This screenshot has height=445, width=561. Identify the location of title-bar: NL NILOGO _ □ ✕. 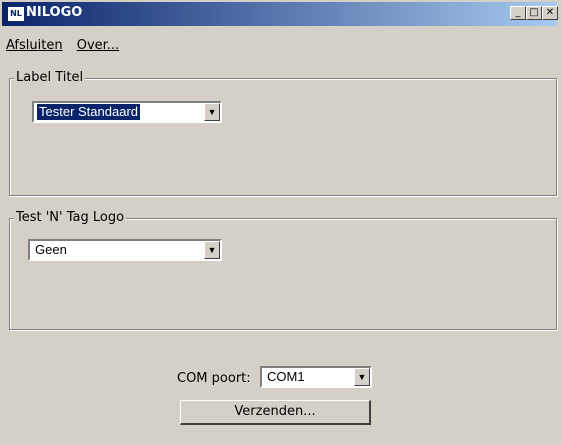
(280, 14).